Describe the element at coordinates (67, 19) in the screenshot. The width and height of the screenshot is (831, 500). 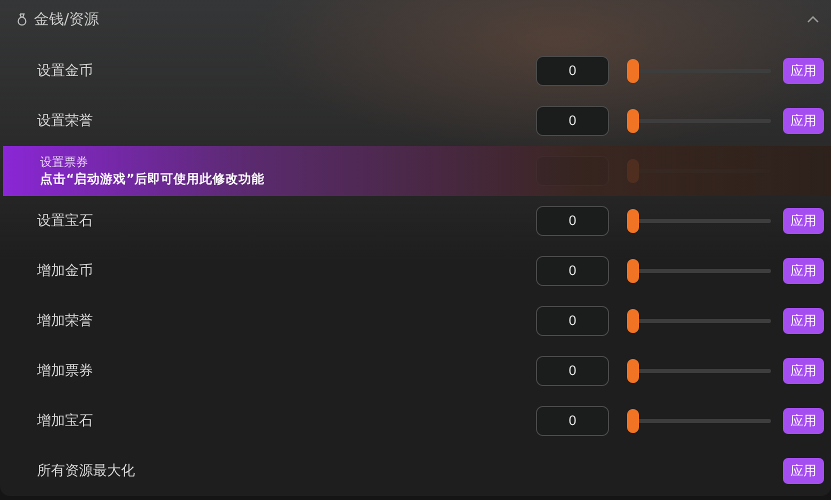
I see `section-title: 金钱/资源` at that location.